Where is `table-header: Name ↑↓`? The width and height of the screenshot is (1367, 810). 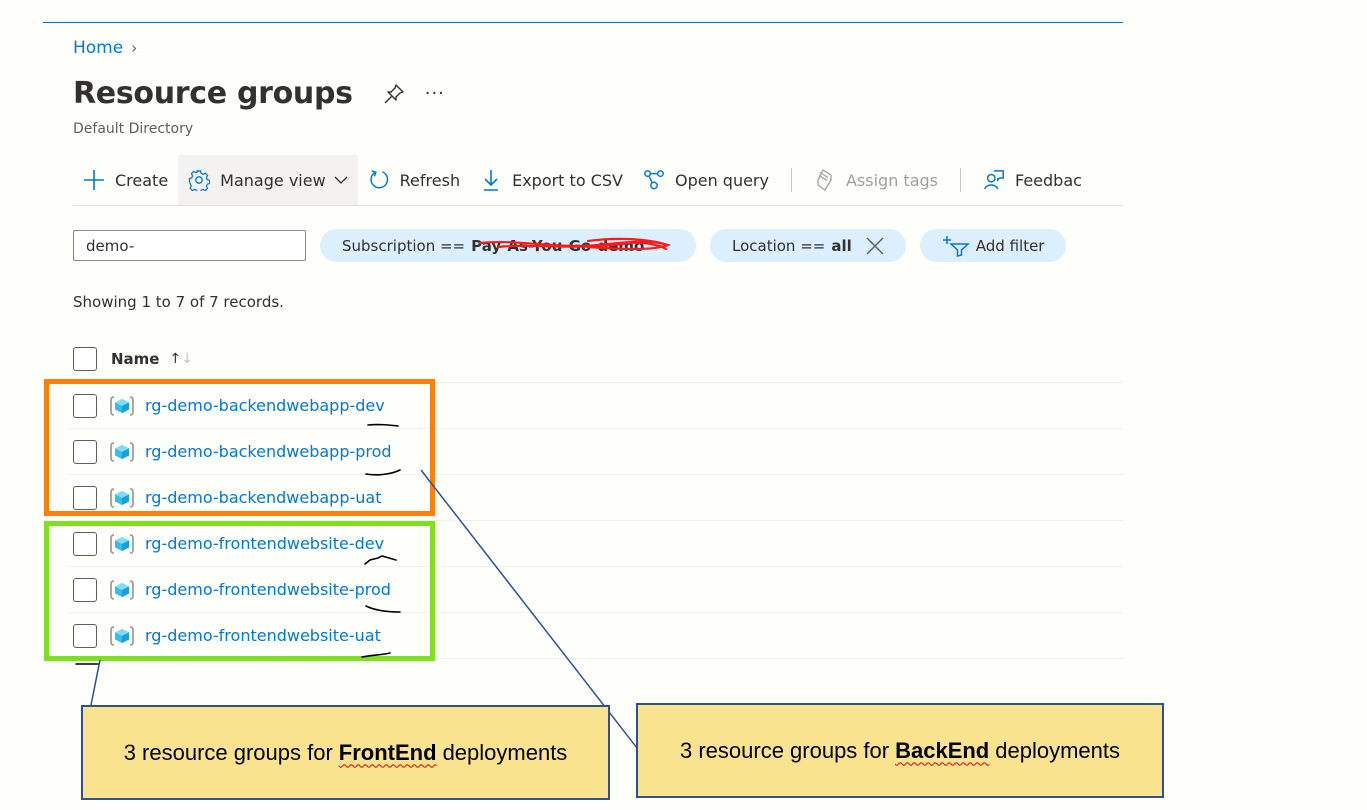 table-header: Name ↑↓ is located at coordinates (595, 359).